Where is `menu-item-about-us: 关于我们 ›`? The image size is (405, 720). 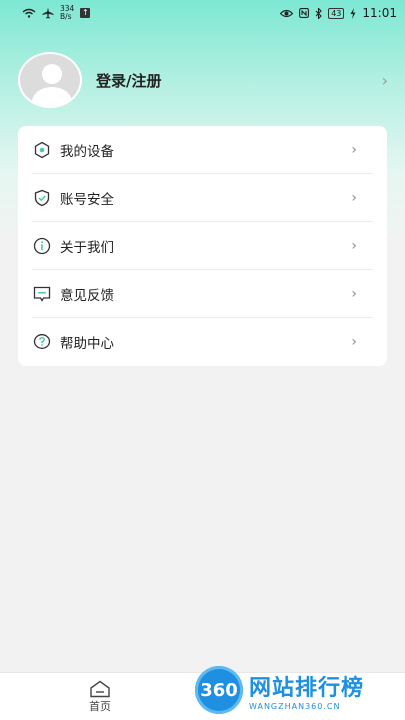
menu-item-about-us: 关于我们 › is located at coordinates (202, 246).